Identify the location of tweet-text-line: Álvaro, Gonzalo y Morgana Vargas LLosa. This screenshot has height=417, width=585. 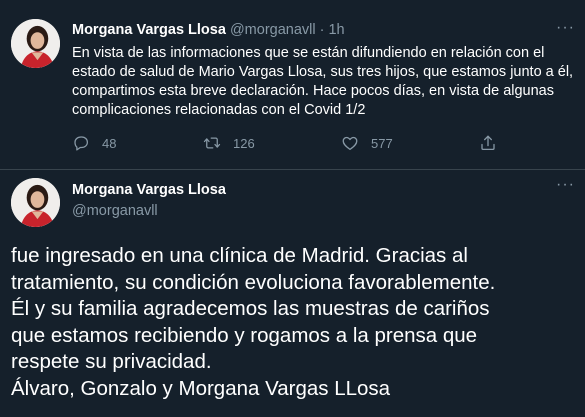
(201, 388).